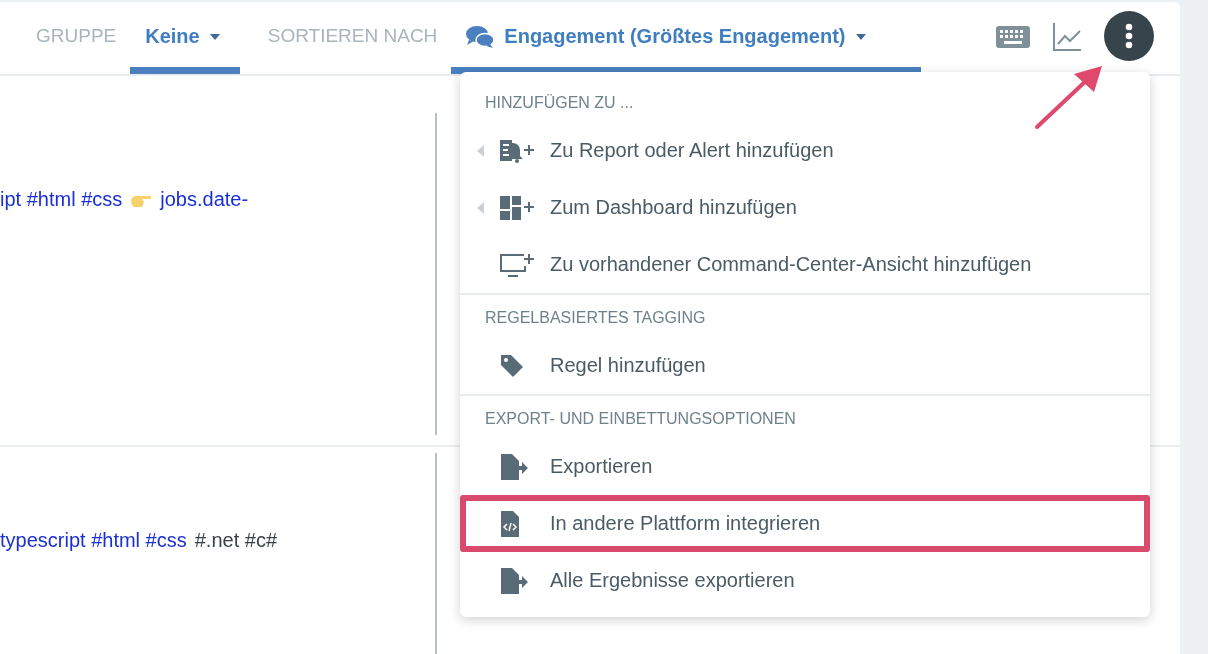 The width and height of the screenshot is (1208, 654). What do you see at coordinates (480, 36) in the screenshot?
I see `chat-bubbles-icon` at bounding box center [480, 36].